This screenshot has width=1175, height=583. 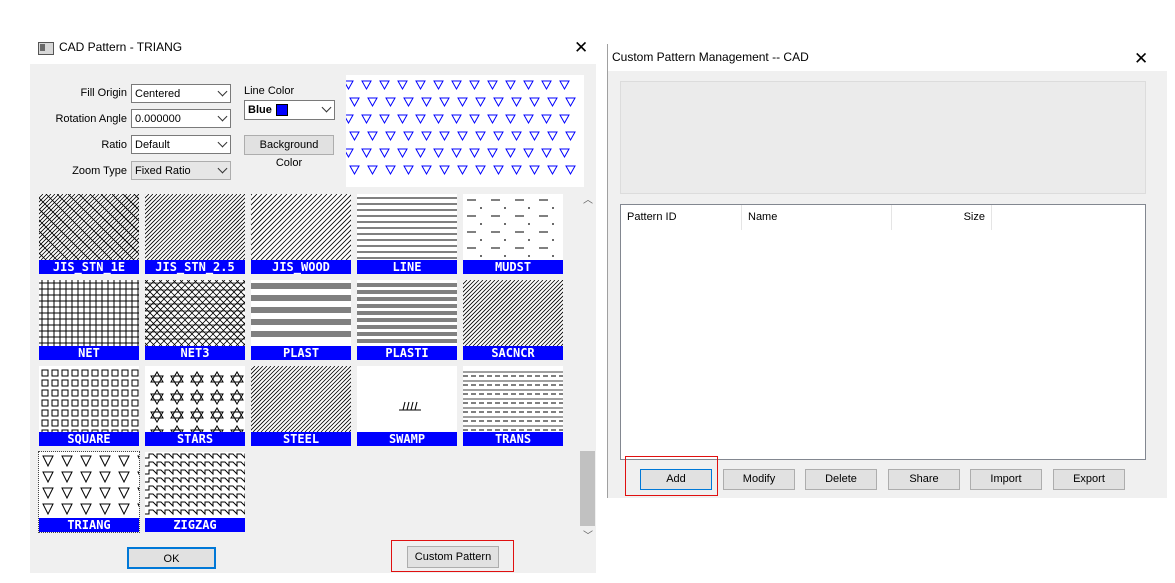 What do you see at coordinates (301, 267) in the screenshot?
I see `pattern-name: JIS_WOOD` at bounding box center [301, 267].